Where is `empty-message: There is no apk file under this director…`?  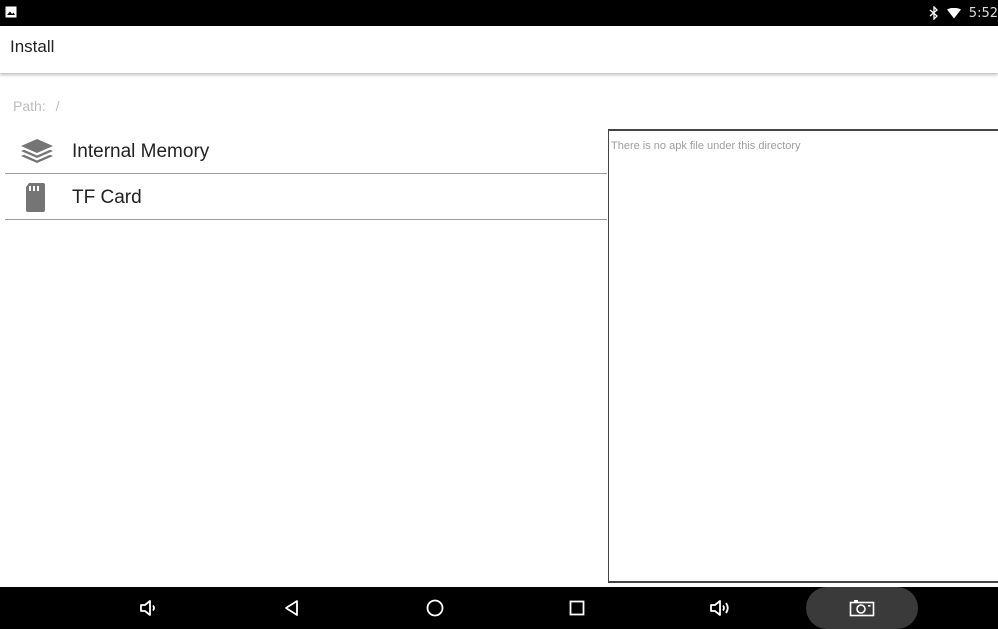
empty-message: There is no apk file under this director… is located at coordinates (706, 146).